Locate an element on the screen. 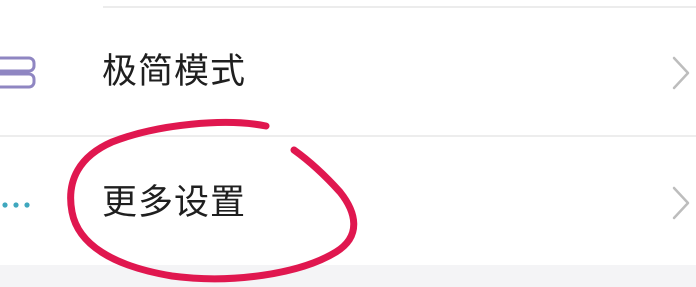 This screenshot has width=696, height=287. section-gap is located at coordinates (348, 276).